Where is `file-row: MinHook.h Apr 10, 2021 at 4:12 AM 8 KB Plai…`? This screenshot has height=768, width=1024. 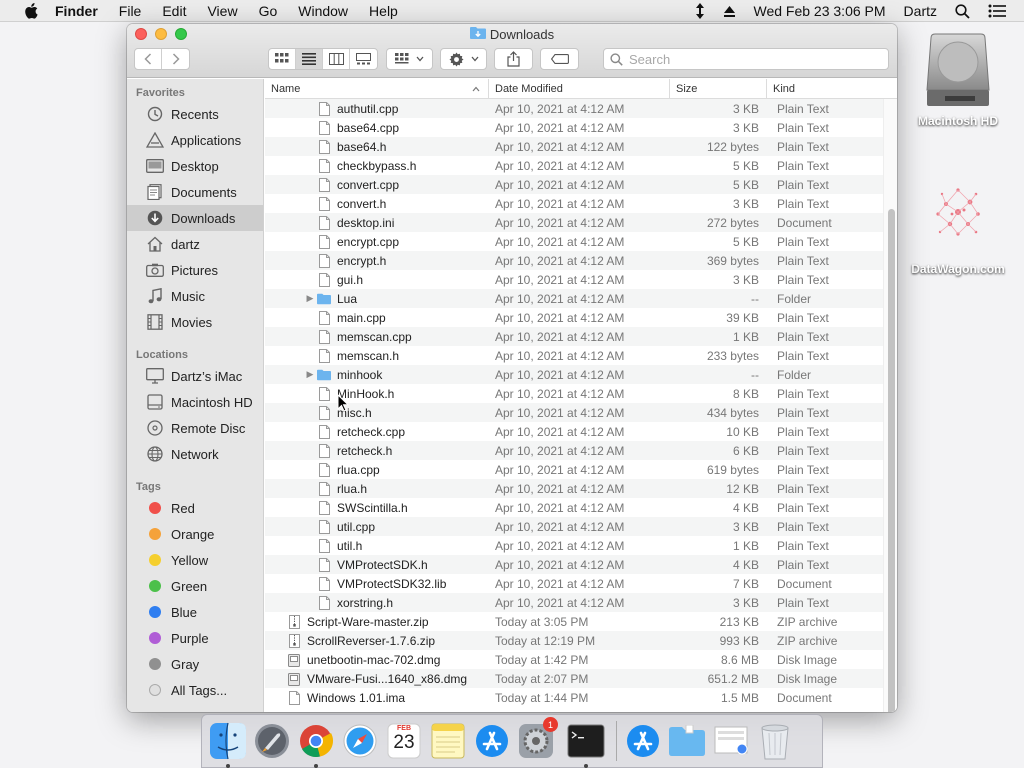 file-row: MinHook.h Apr 10, 2021 at 4:12 AM 8 KB Plai… is located at coordinates (581, 393).